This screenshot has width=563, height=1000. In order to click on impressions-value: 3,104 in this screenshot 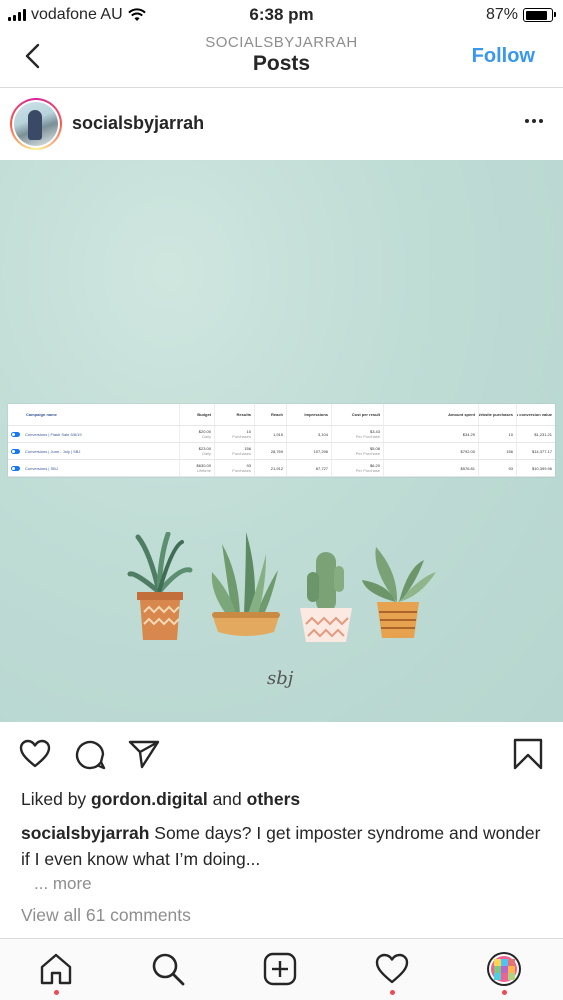, I will do `click(309, 434)`.